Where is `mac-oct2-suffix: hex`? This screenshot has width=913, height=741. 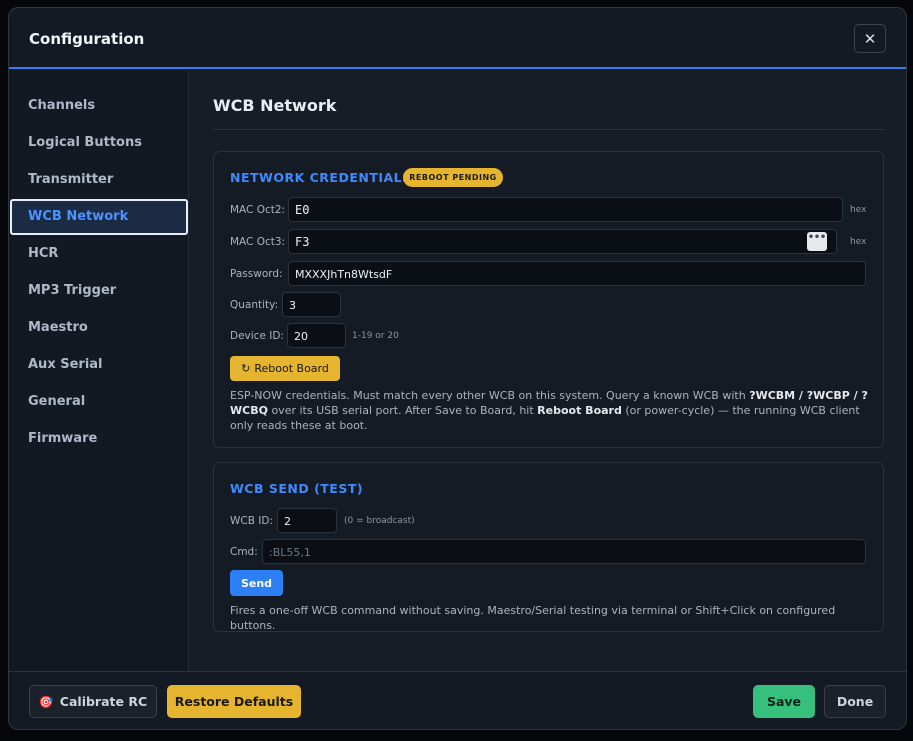
mac-oct2-suffix: hex is located at coordinates (858, 210).